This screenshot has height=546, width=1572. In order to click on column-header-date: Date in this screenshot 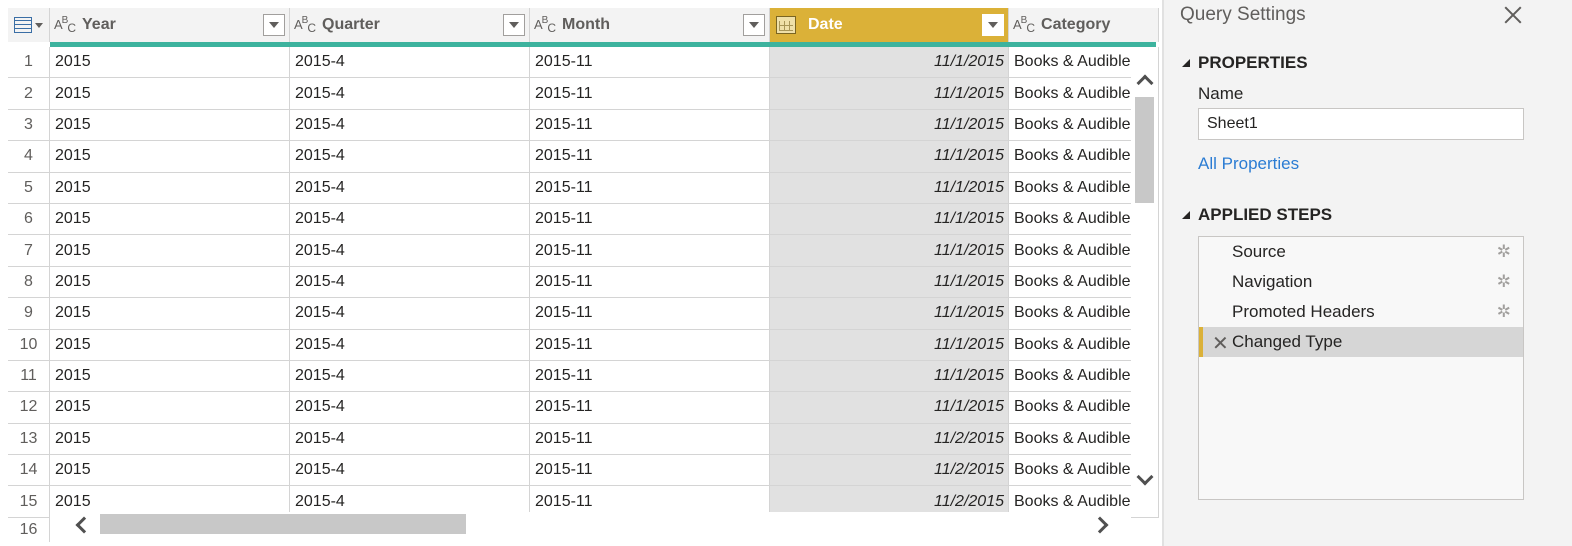, I will do `click(889, 25)`.